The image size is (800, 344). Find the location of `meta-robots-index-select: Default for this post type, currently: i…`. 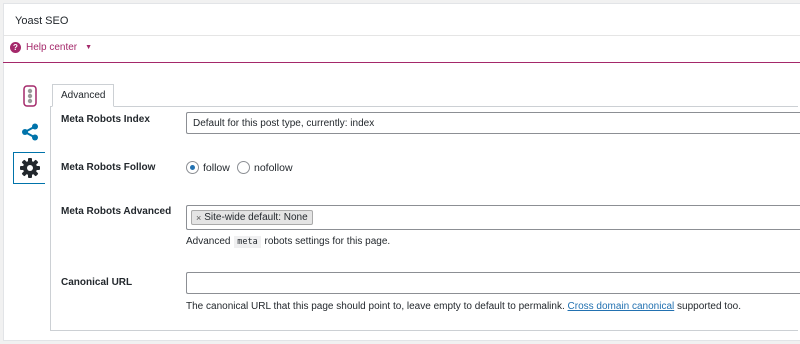

meta-robots-index-select: Default for this post type, currently: i… is located at coordinates (493, 123).